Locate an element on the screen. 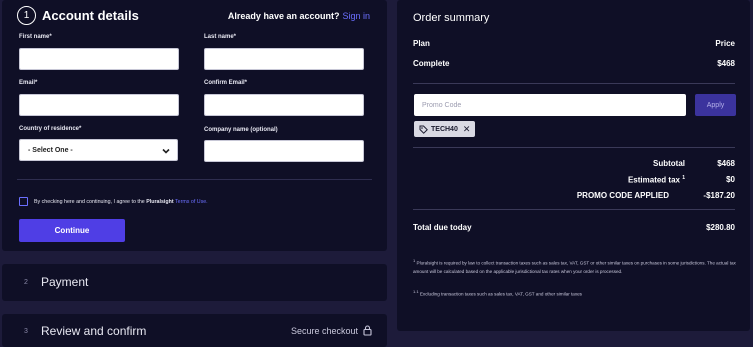 This screenshot has height=347, width=753. plan-name: Complete is located at coordinates (431, 63).